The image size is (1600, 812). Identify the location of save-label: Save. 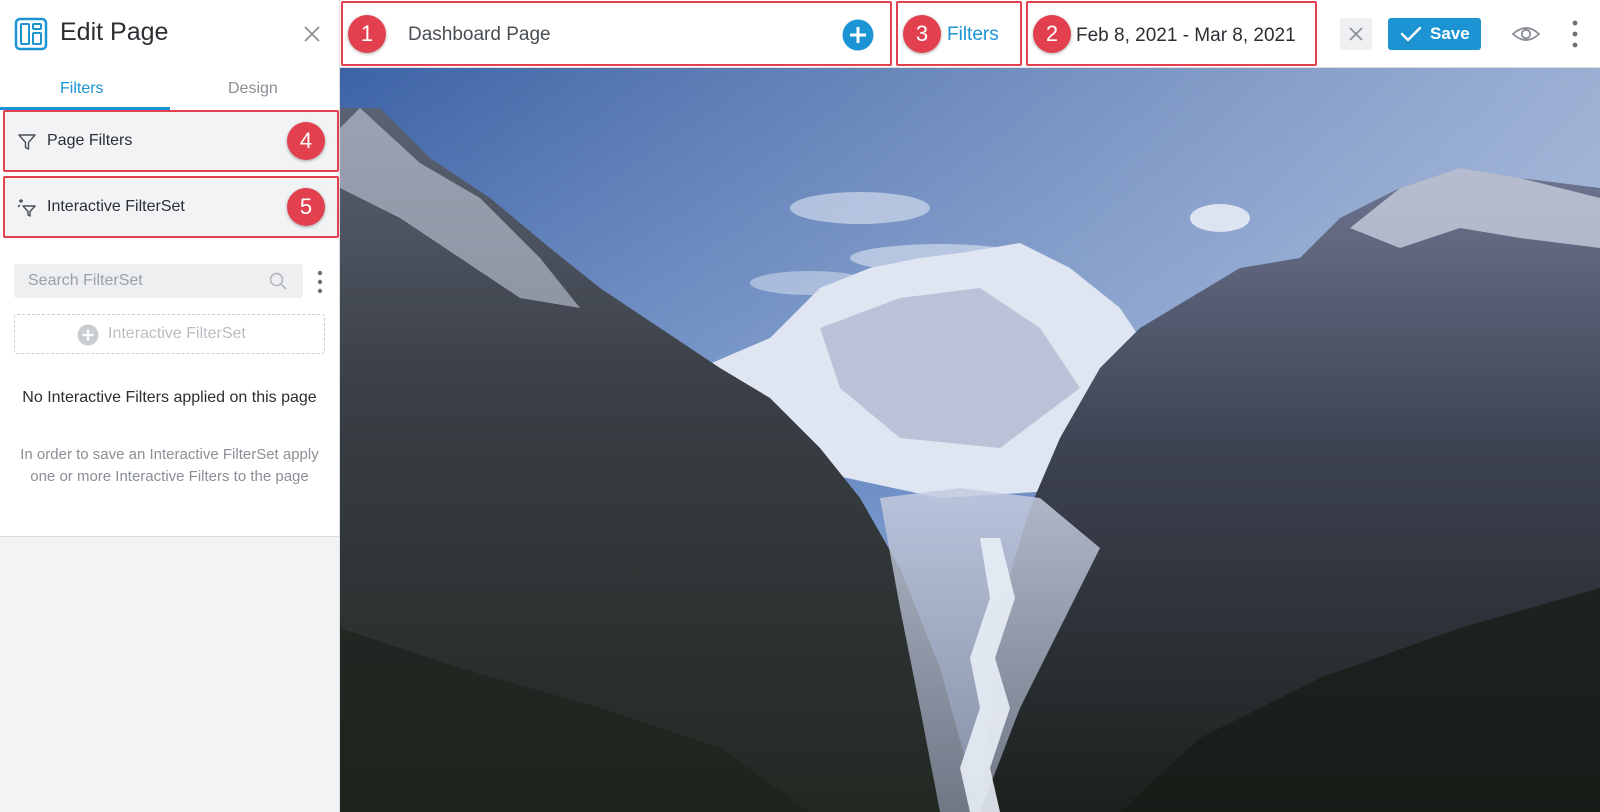
(1450, 33).